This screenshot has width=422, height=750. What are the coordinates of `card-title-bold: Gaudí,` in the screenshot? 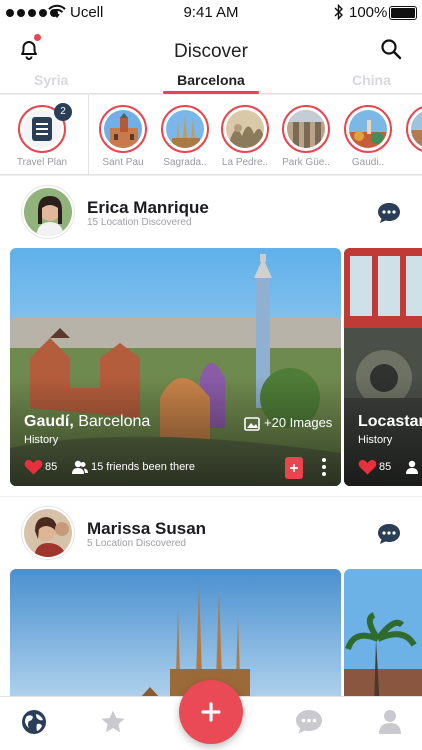 It's located at (49, 421).